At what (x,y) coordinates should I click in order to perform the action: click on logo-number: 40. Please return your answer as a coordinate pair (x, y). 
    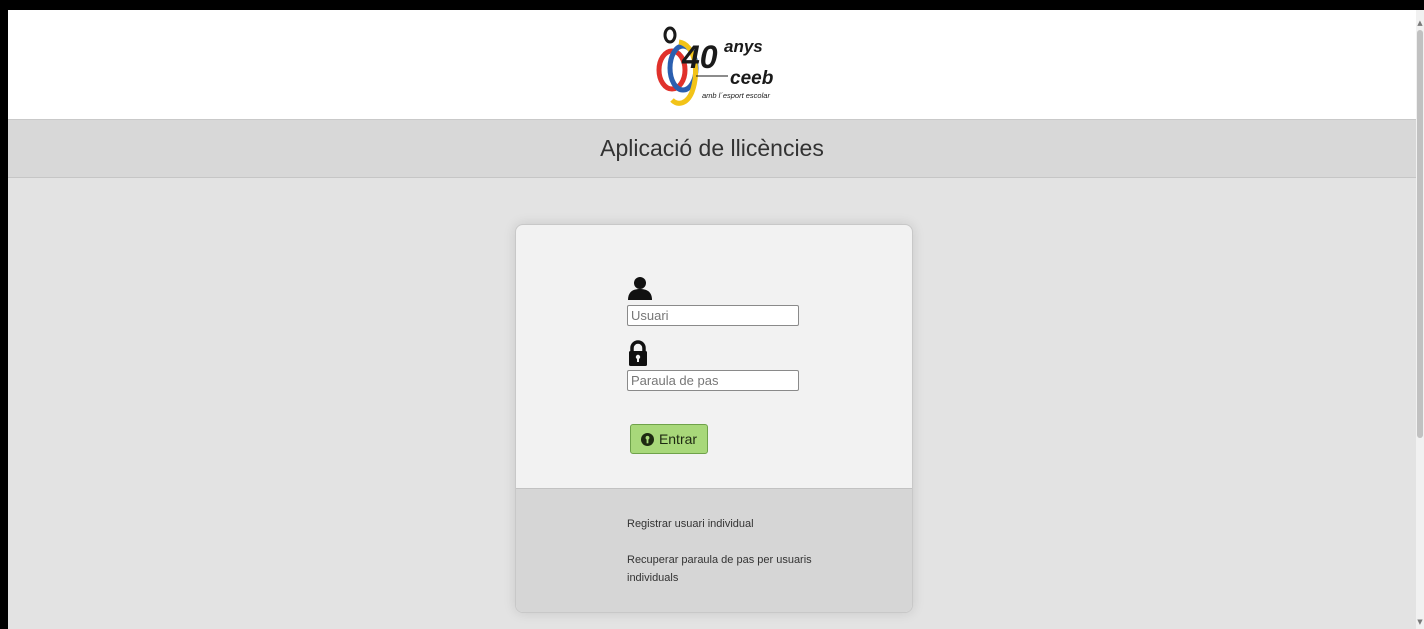
    Looking at the image, I should click on (699, 57).